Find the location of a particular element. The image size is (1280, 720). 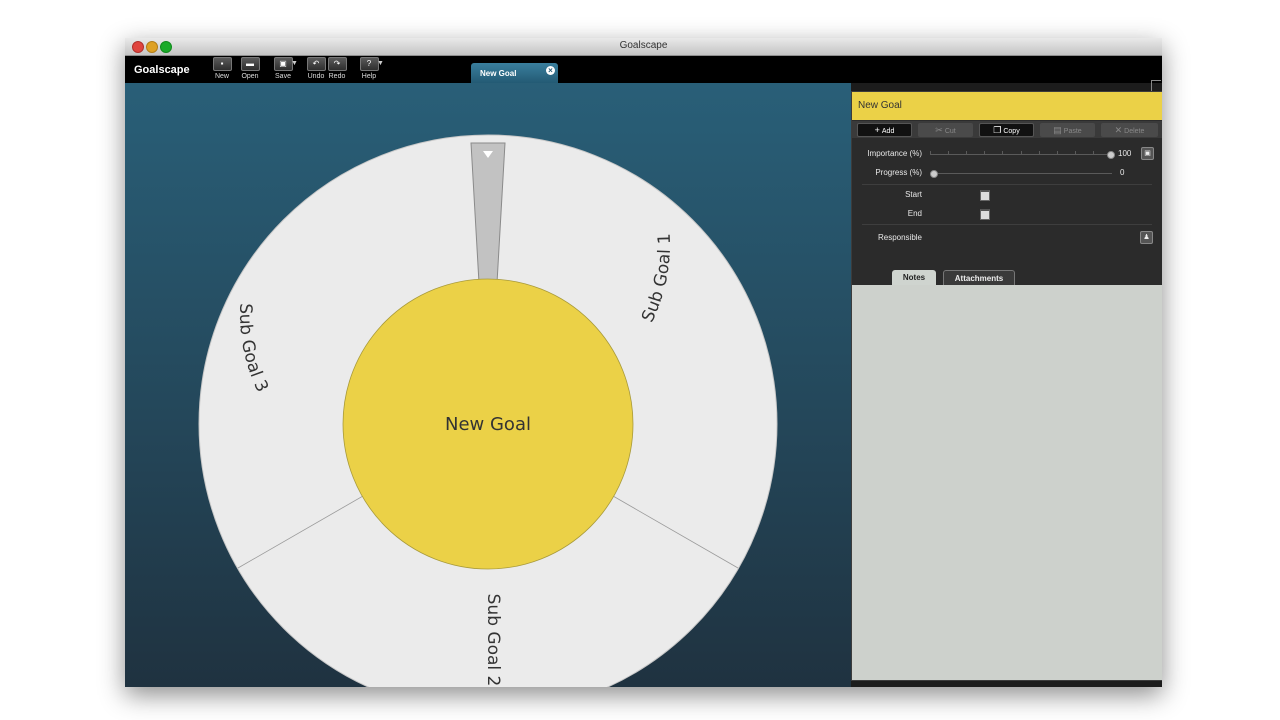

title-bar: Goalscape is located at coordinates (643, 47).